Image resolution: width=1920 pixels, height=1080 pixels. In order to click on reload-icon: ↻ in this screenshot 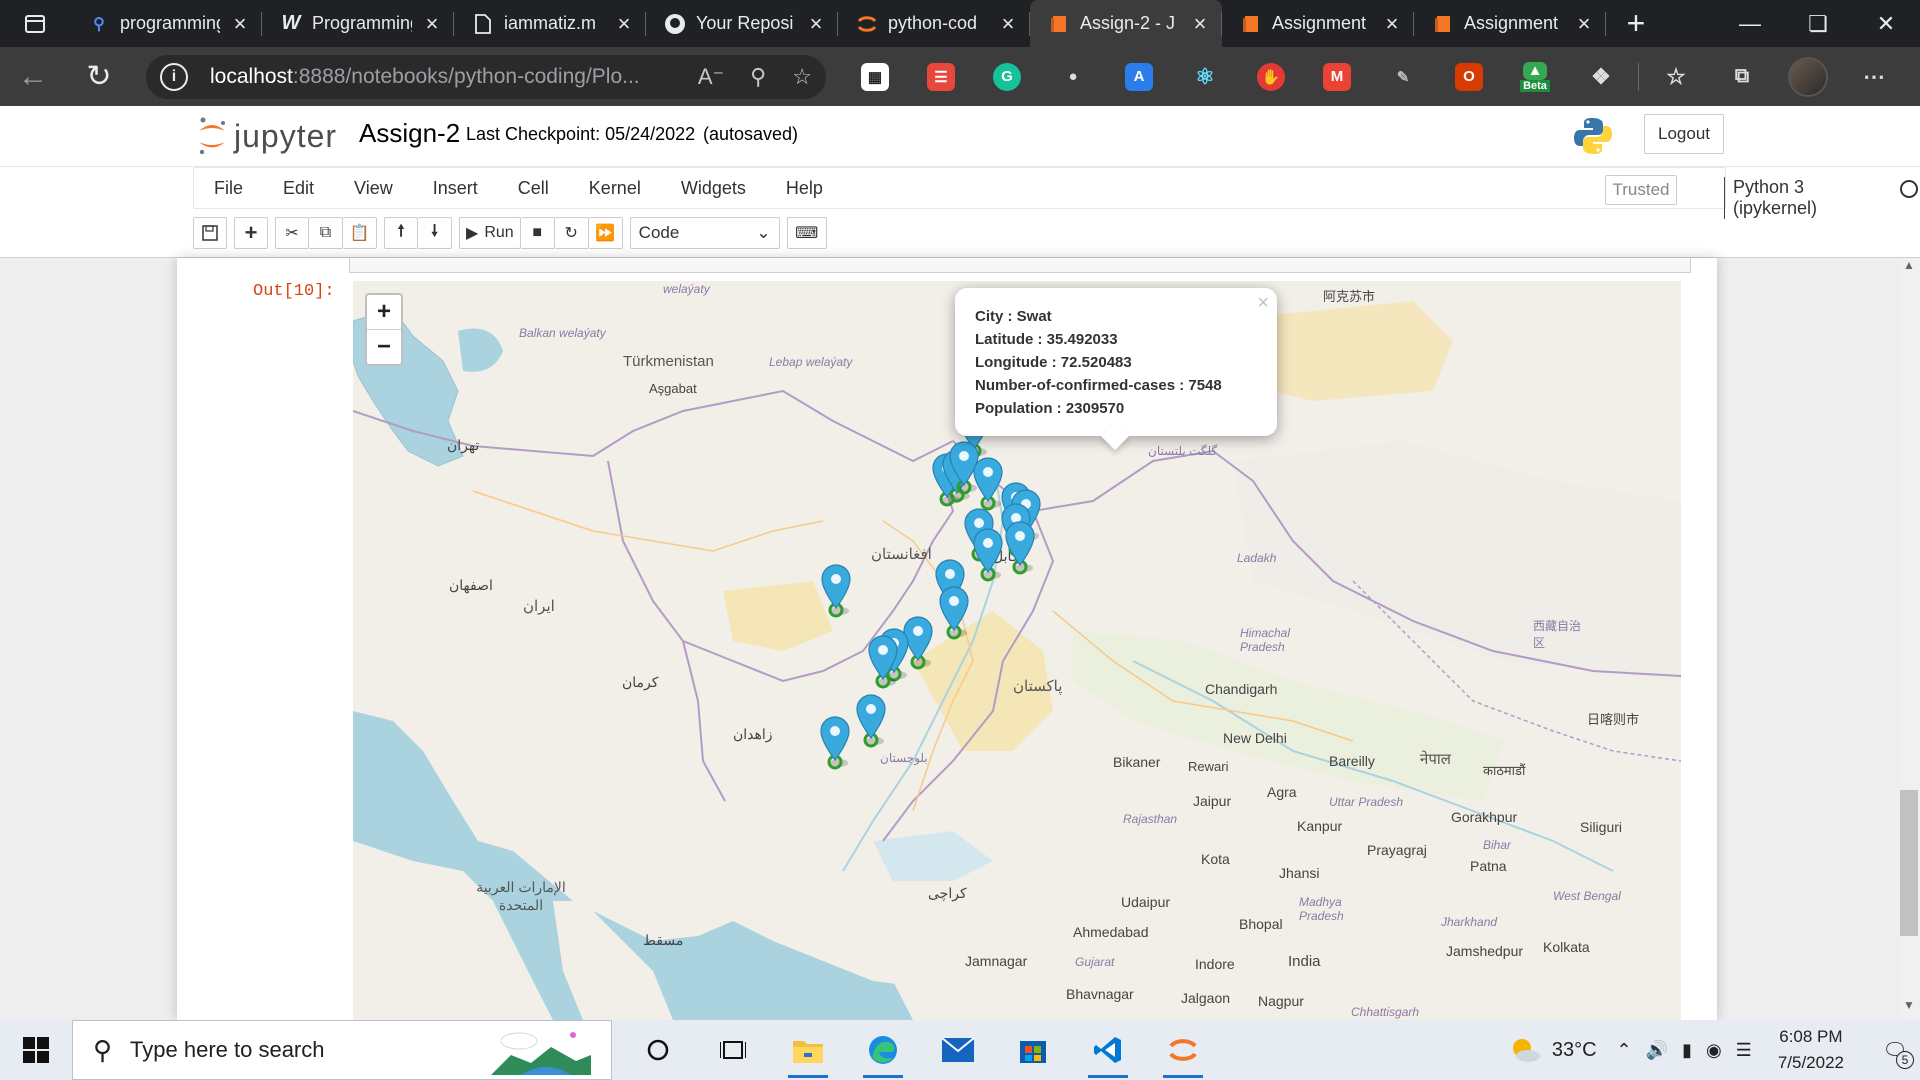, I will do `click(99, 76)`.